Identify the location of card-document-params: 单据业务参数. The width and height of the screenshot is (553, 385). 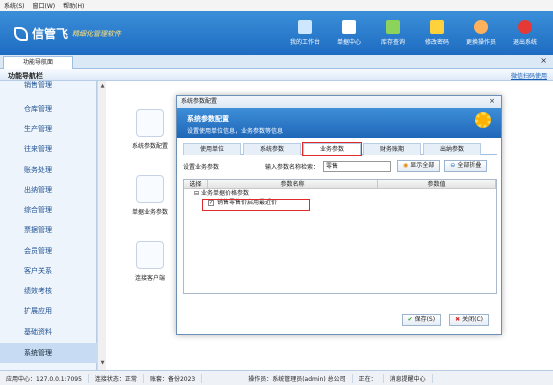
(150, 195).